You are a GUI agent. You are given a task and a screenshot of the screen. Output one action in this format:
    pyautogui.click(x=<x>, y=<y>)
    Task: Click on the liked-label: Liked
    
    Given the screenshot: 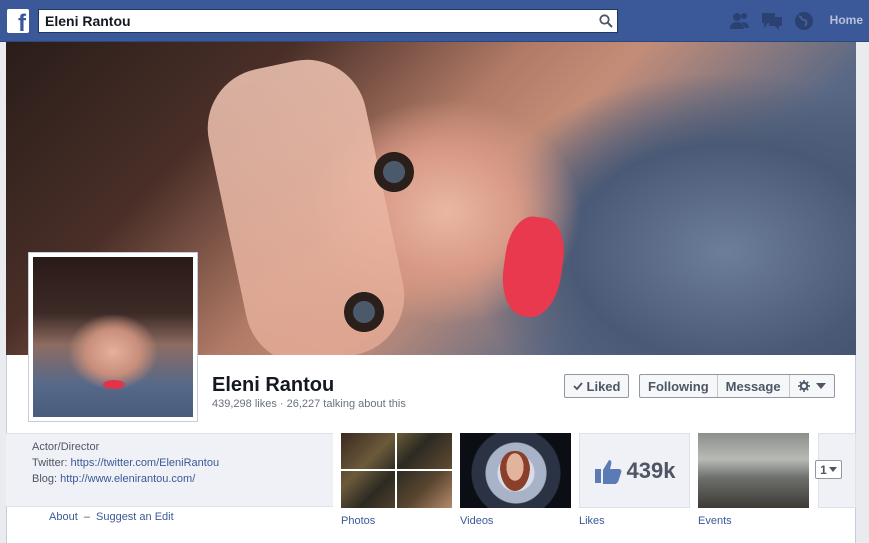 What is the action you would take?
    pyautogui.click(x=603, y=386)
    